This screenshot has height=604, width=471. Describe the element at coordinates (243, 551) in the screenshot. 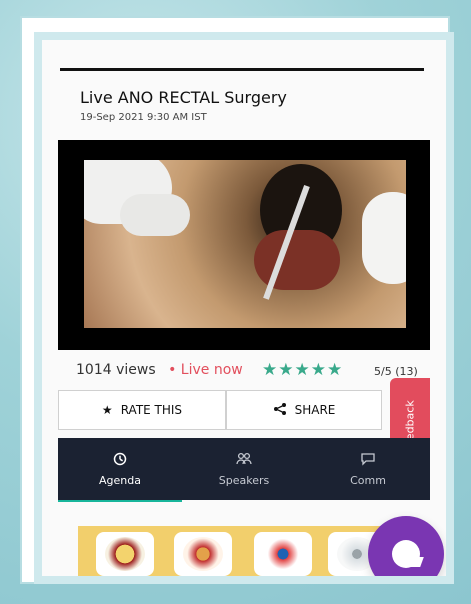

I see `sponsor-logos` at that location.